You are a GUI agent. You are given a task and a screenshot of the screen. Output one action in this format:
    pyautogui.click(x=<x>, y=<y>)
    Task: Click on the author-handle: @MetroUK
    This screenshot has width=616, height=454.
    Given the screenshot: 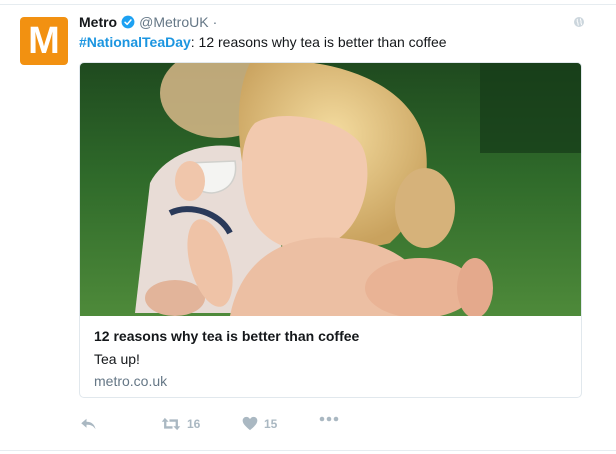 What is the action you would take?
    pyautogui.click(x=173, y=22)
    